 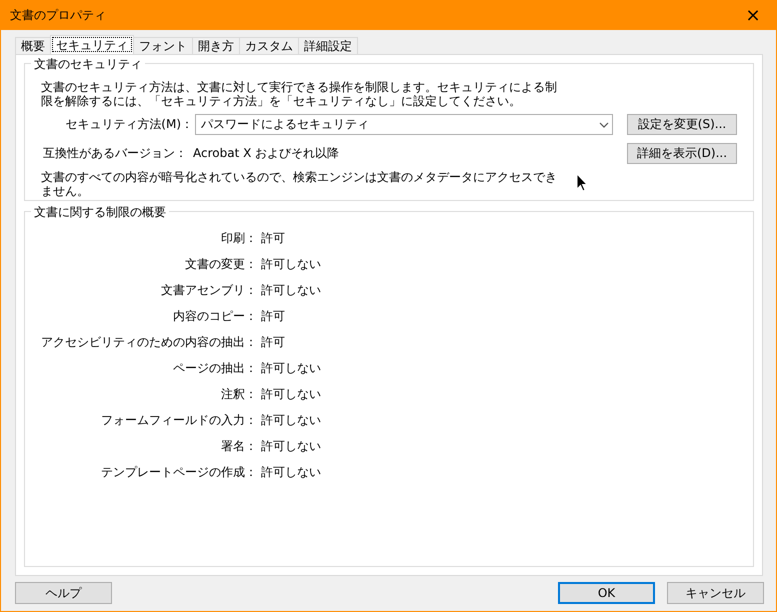 What do you see at coordinates (149, 342) in the screenshot?
I see `restriction-label: アクセシビリティのための内容の抽出：` at bounding box center [149, 342].